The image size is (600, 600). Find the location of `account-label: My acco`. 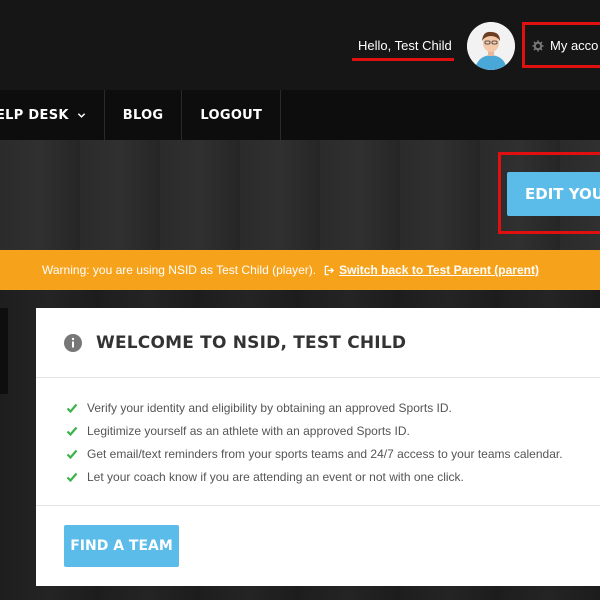

account-label: My acco is located at coordinates (574, 45).